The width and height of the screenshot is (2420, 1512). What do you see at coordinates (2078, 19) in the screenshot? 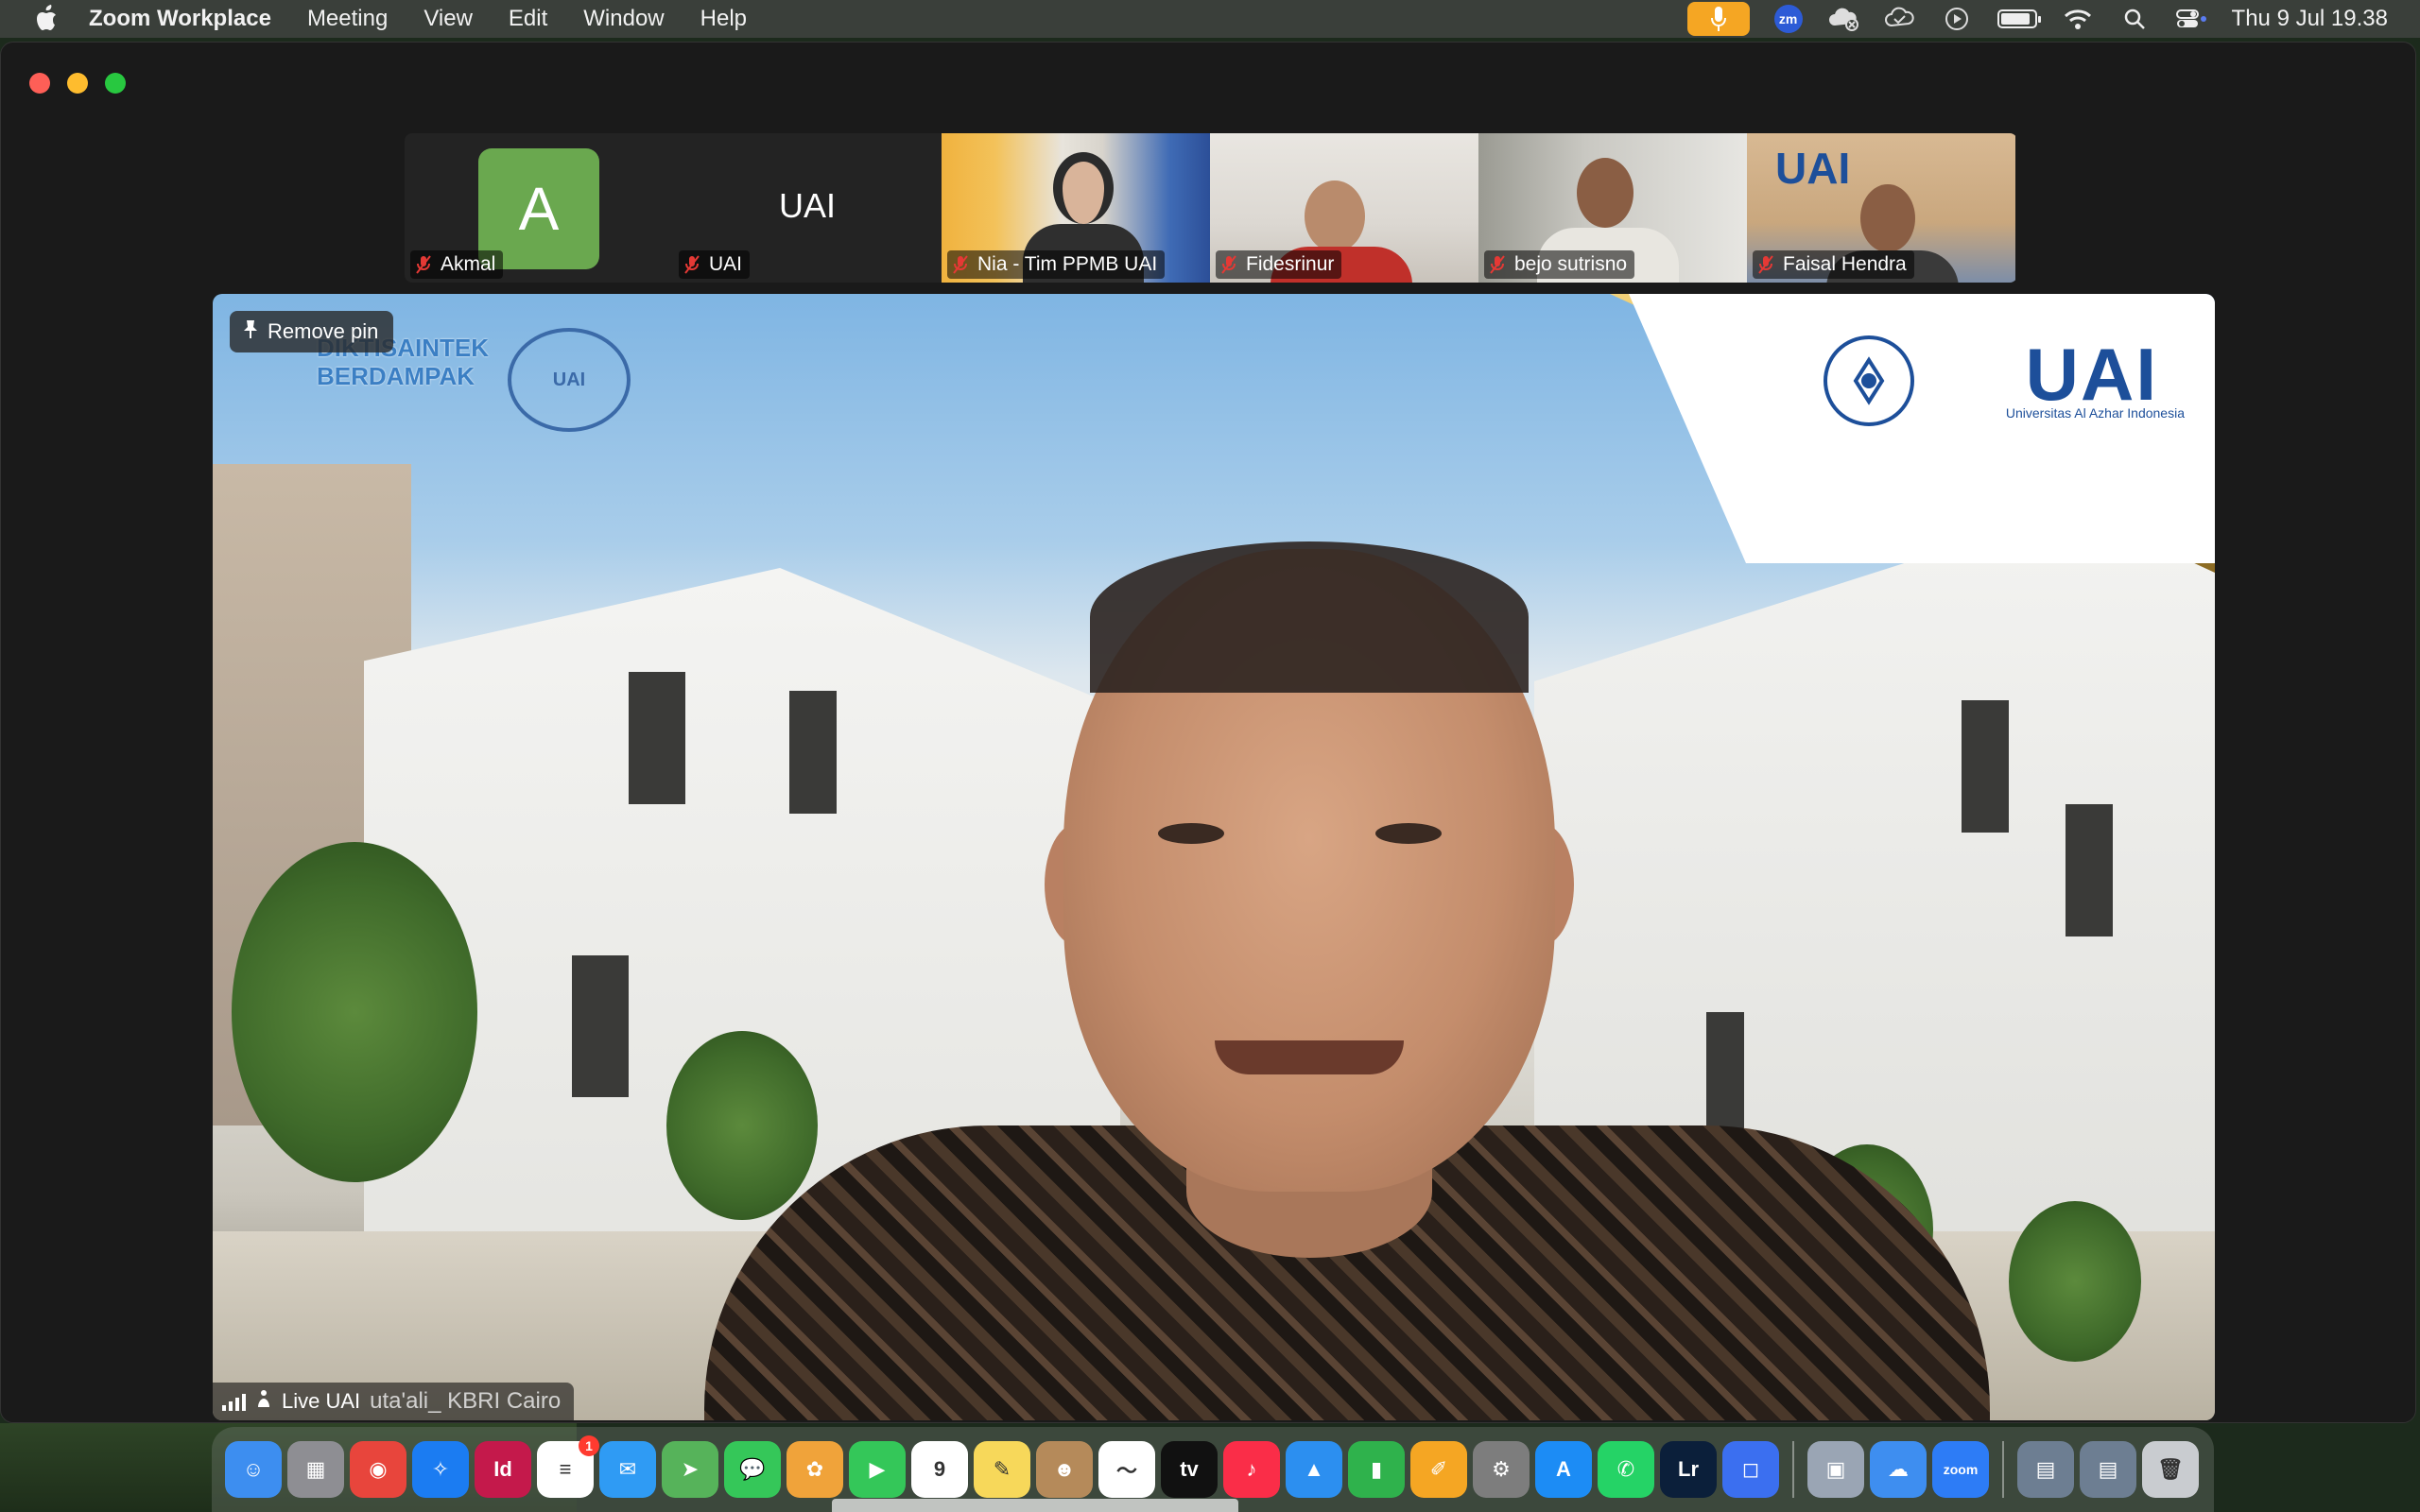
I see `wifi-icon` at bounding box center [2078, 19].